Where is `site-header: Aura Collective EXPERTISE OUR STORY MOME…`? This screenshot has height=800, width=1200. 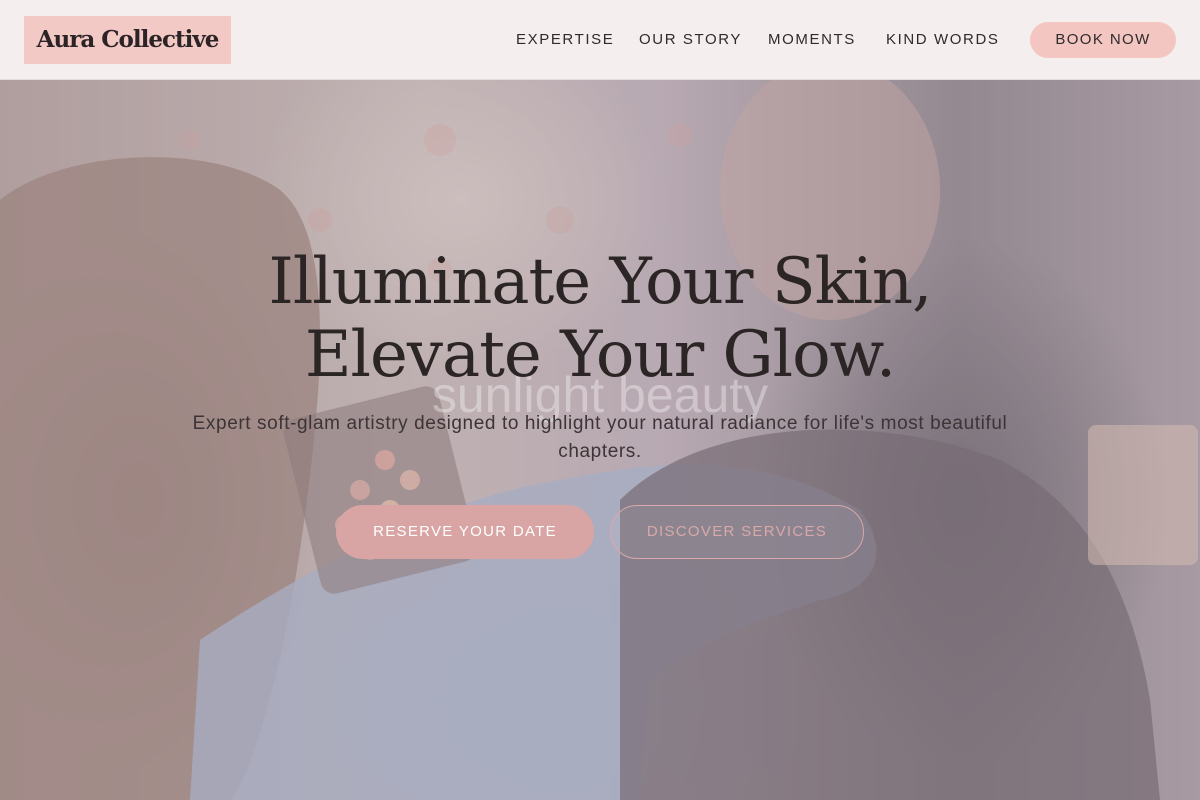 site-header: Aura Collective EXPERTISE OUR STORY MOME… is located at coordinates (600, 40).